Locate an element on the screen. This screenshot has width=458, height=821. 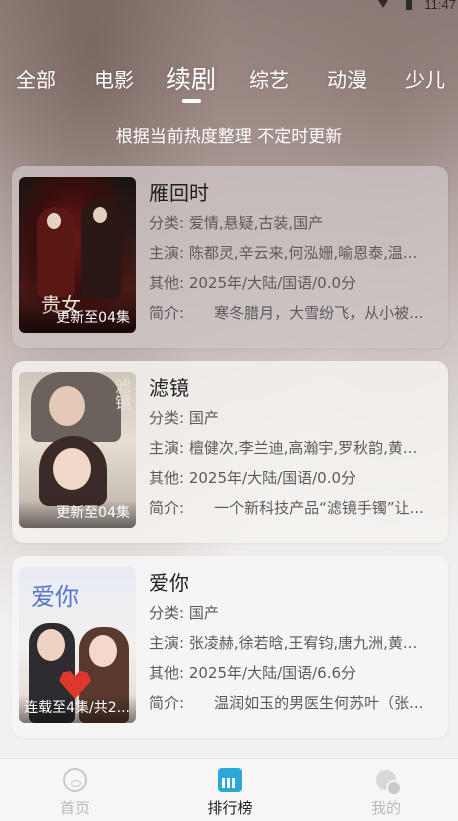
drama-title: 爱你 is located at coordinates (169, 583).